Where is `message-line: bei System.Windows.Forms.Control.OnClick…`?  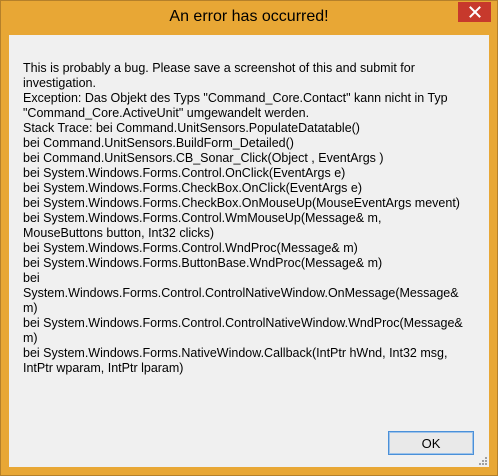 message-line: bei System.Windows.Forms.Control.OnClick… is located at coordinates (184, 173).